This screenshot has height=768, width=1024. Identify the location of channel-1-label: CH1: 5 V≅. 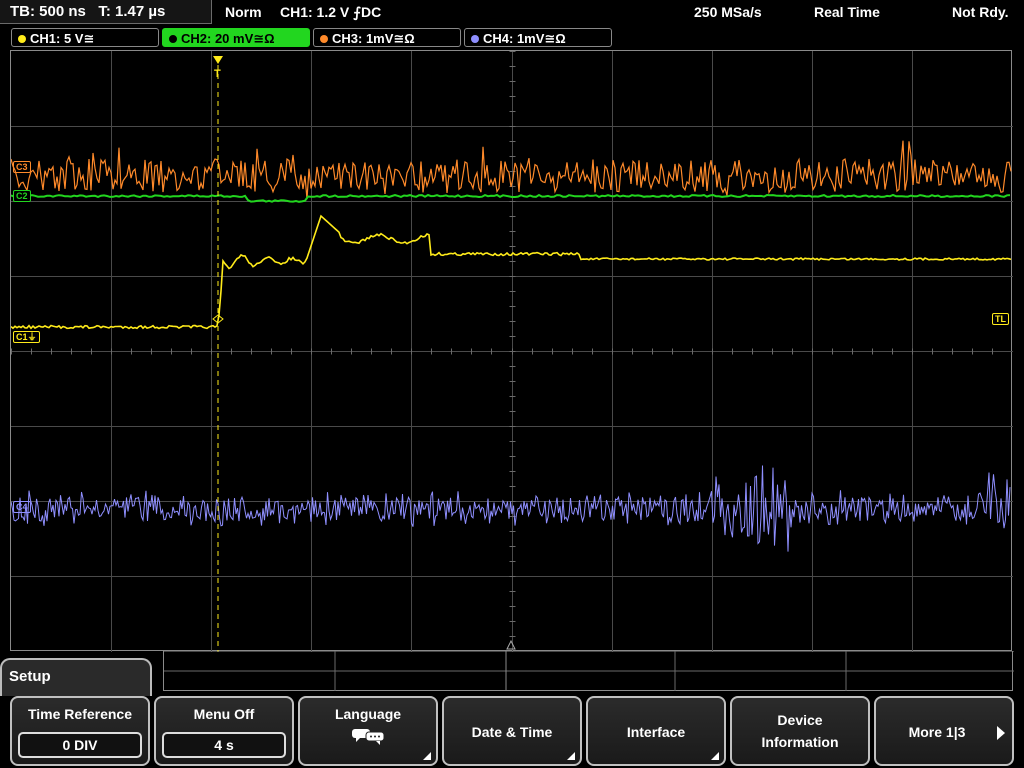
(62, 38).